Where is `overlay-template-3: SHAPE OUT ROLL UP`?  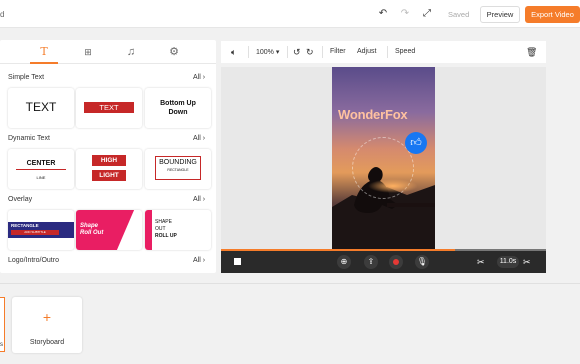 overlay-template-3: SHAPE OUT ROLL UP is located at coordinates (178, 230).